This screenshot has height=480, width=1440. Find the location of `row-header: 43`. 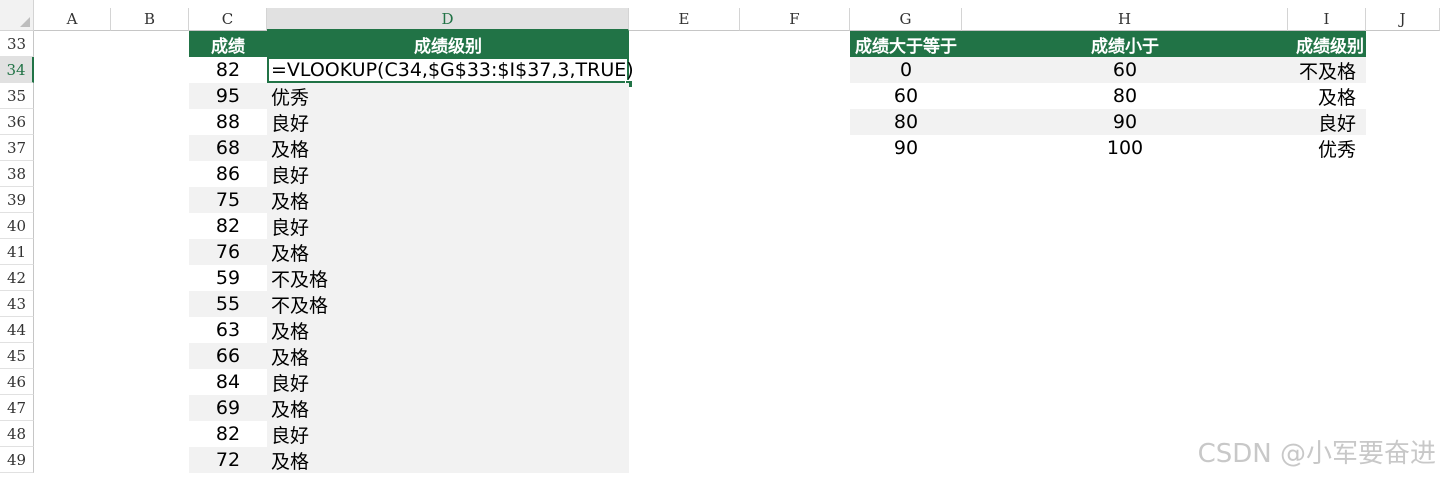

row-header: 43 is located at coordinates (17, 304).